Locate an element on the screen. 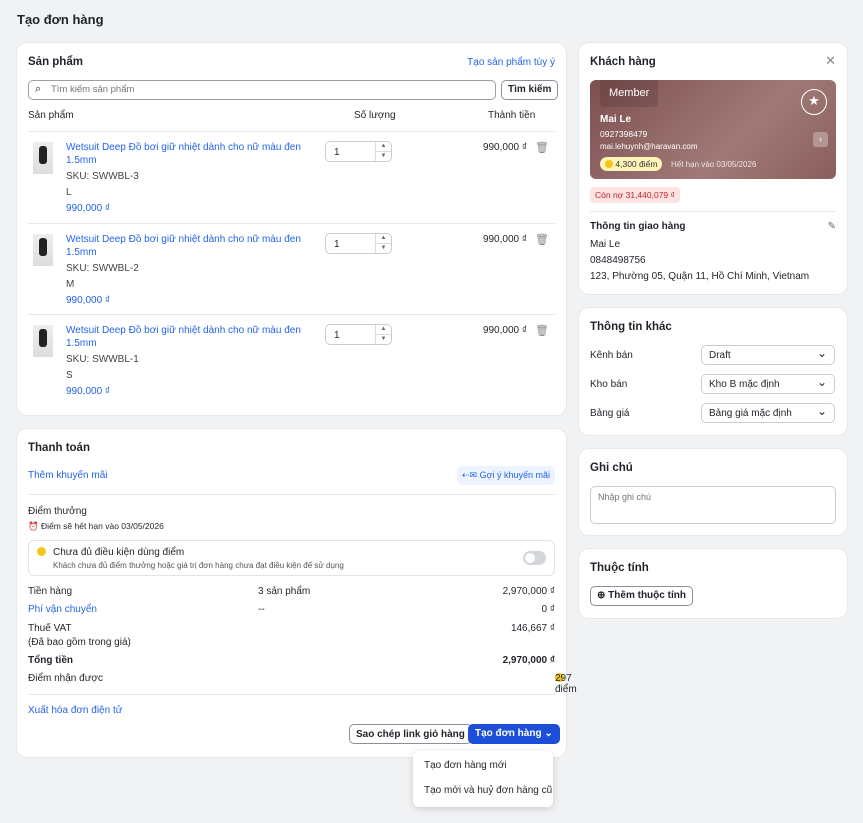 This screenshot has width=863, height=823. ship-name: Mai Le is located at coordinates (605, 244).